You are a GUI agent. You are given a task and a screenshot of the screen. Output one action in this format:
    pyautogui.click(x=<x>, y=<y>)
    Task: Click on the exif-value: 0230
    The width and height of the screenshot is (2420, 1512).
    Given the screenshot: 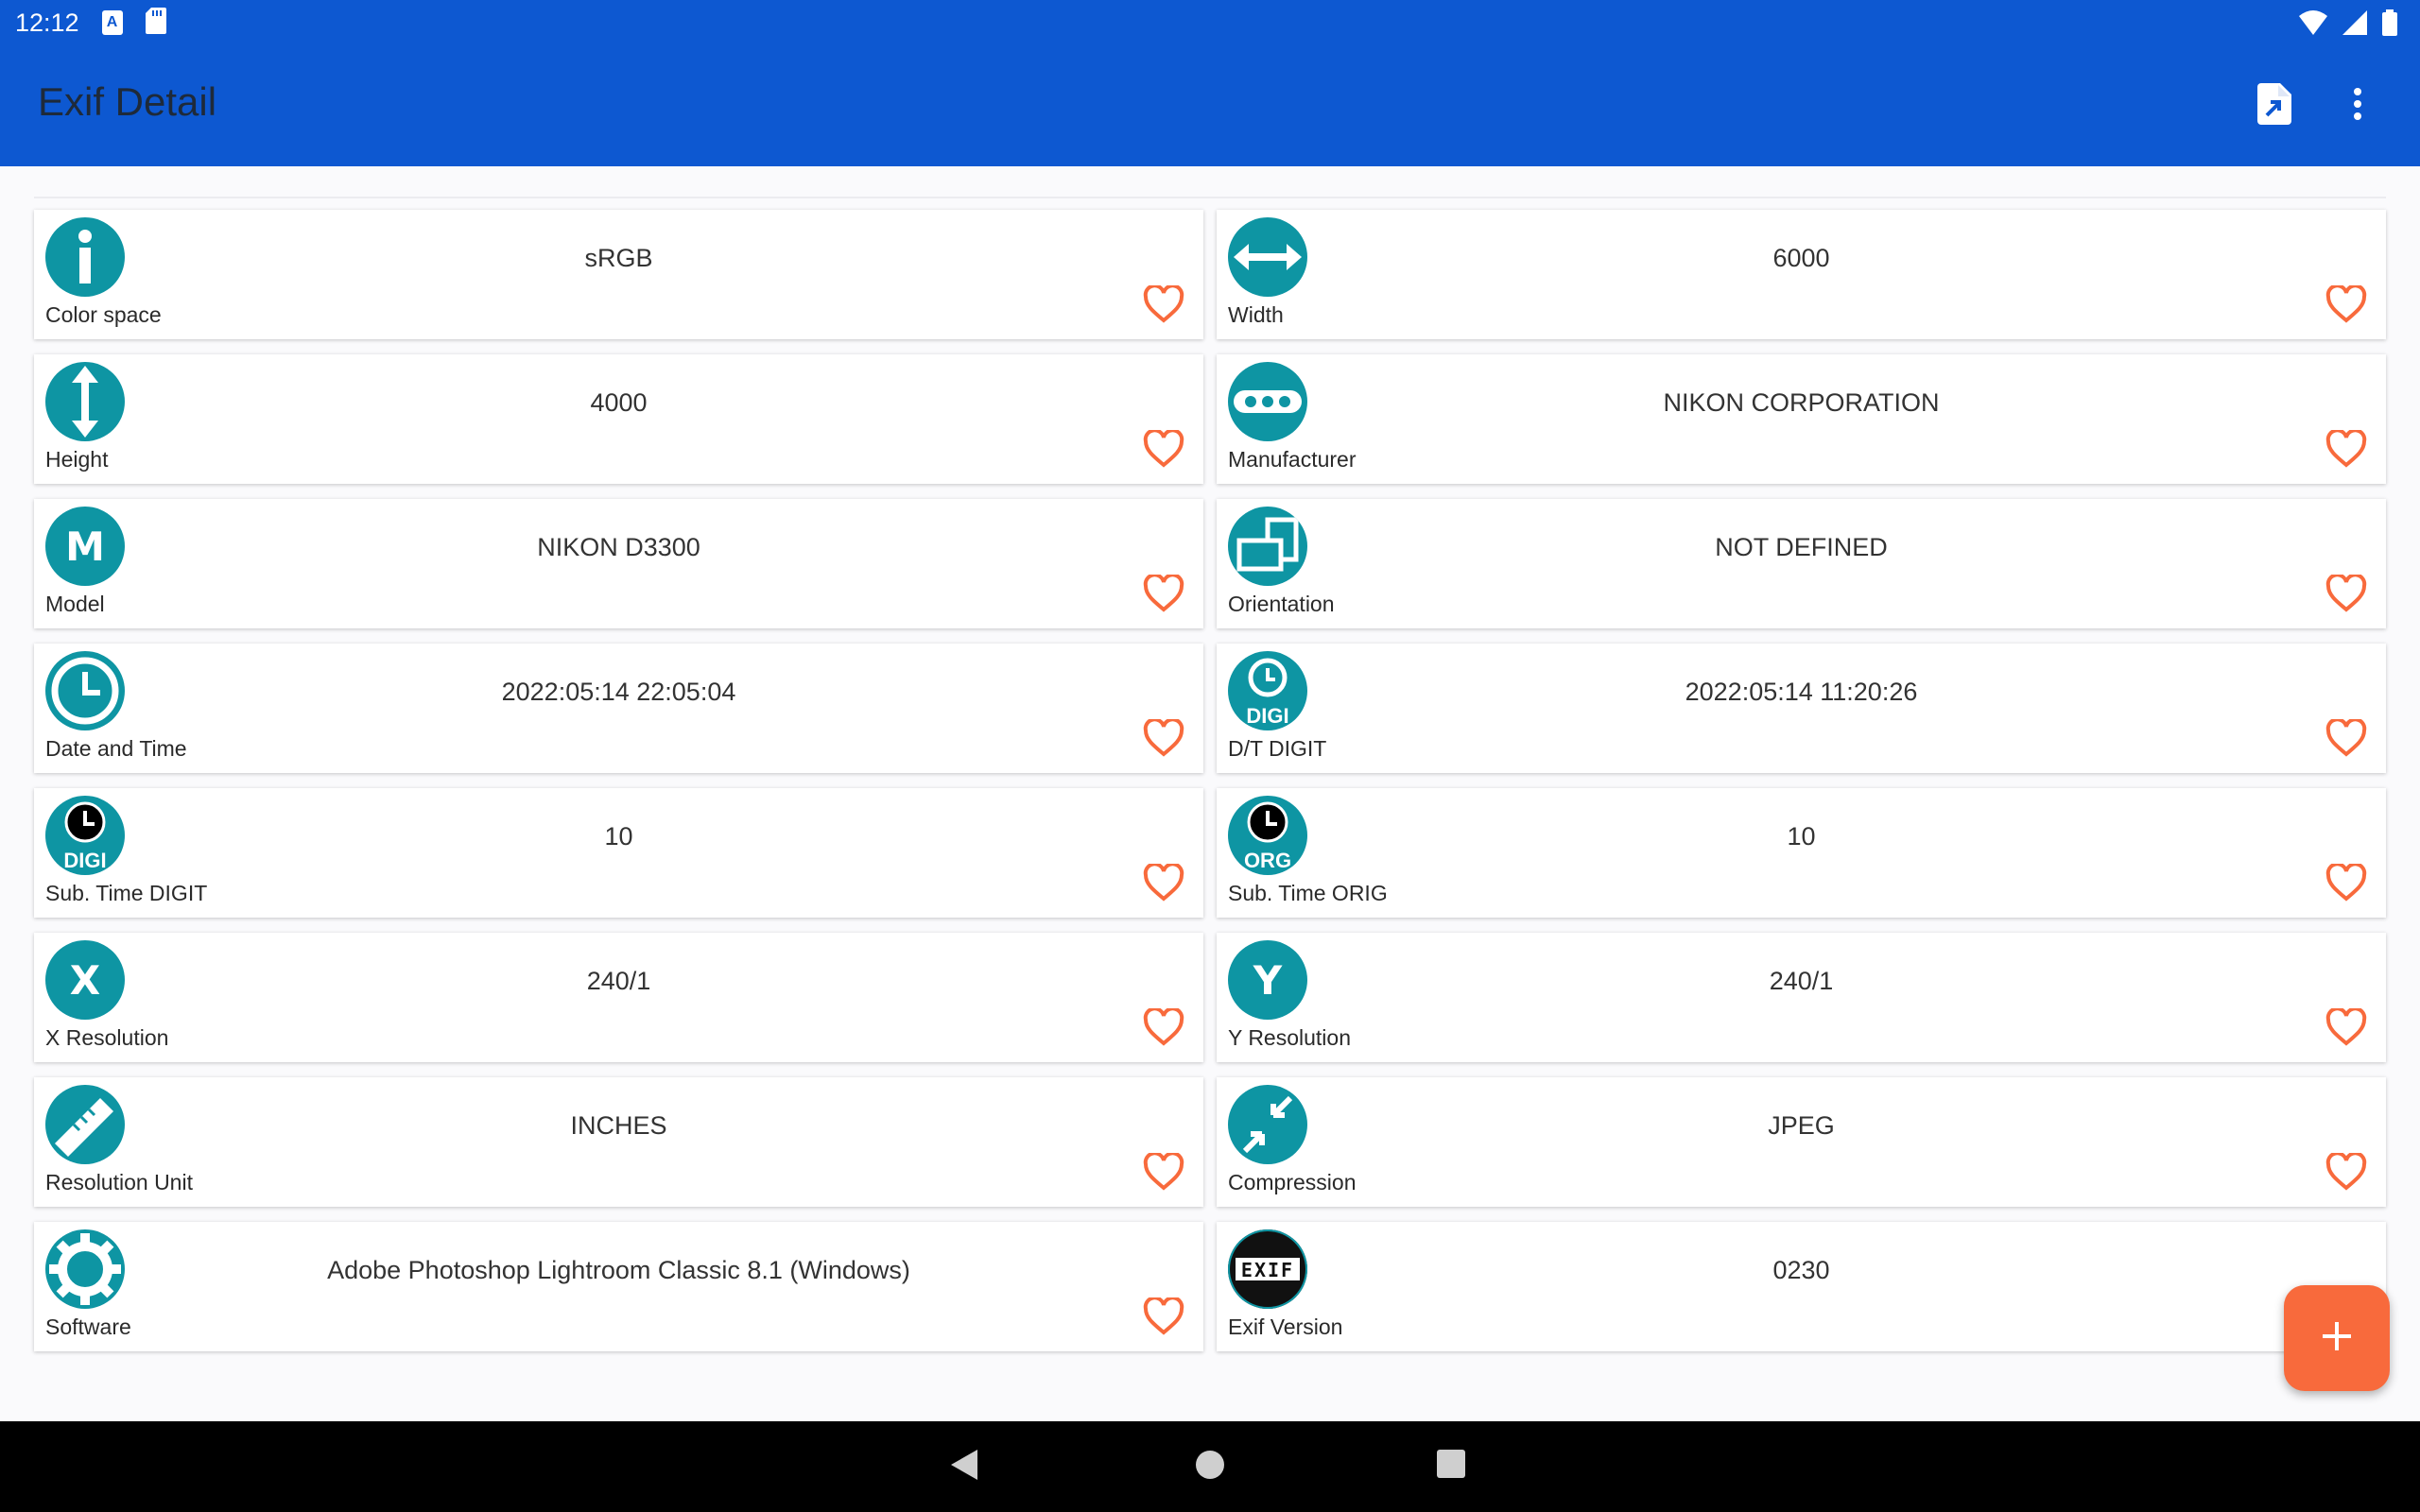 What is the action you would take?
    pyautogui.click(x=1801, y=1270)
    